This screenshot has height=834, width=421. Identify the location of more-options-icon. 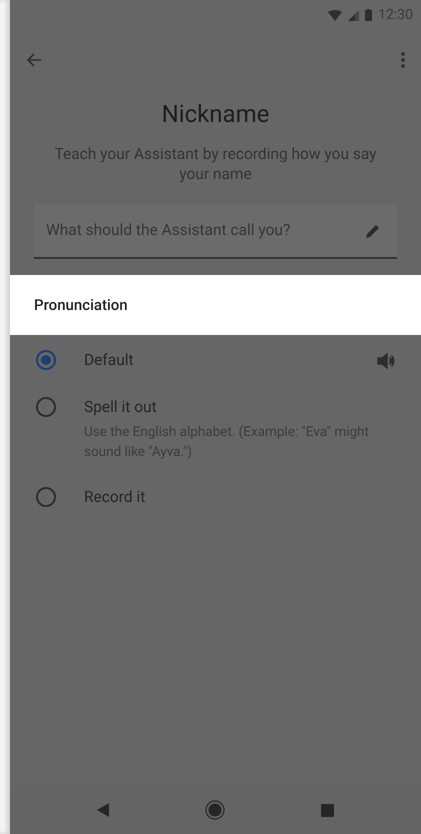
(403, 60).